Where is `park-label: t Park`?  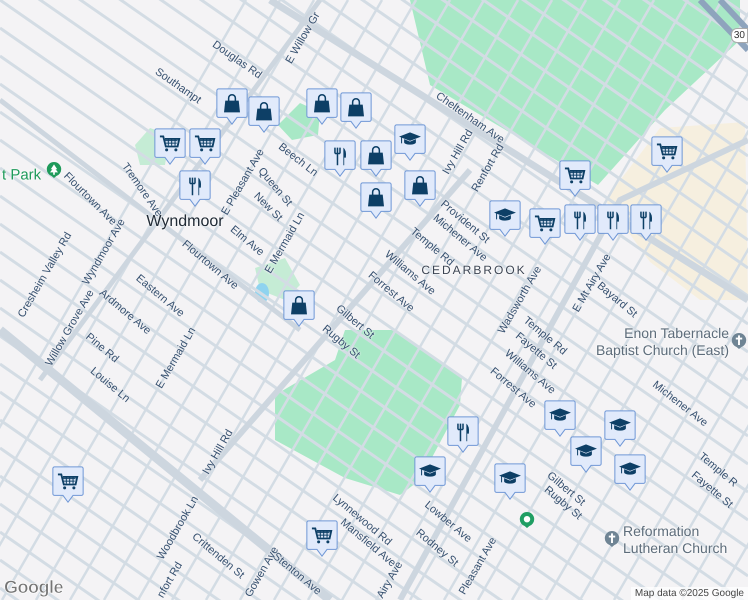 park-label: t Park is located at coordinates (22, 175).